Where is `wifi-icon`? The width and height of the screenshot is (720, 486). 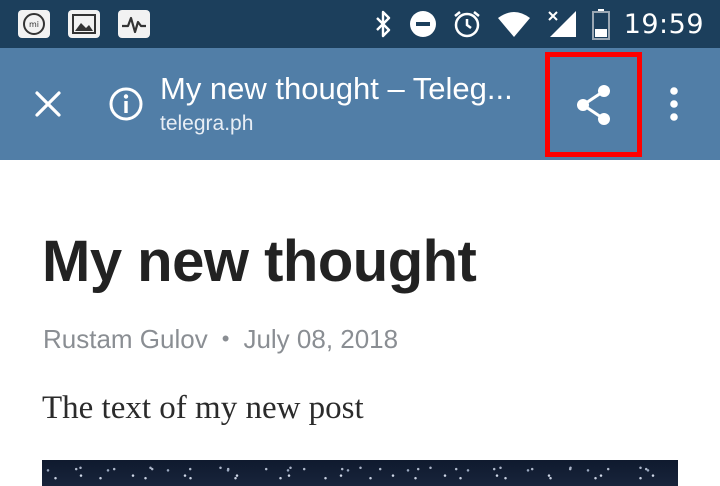
wifi-icon is located at coordinates (513, 24).